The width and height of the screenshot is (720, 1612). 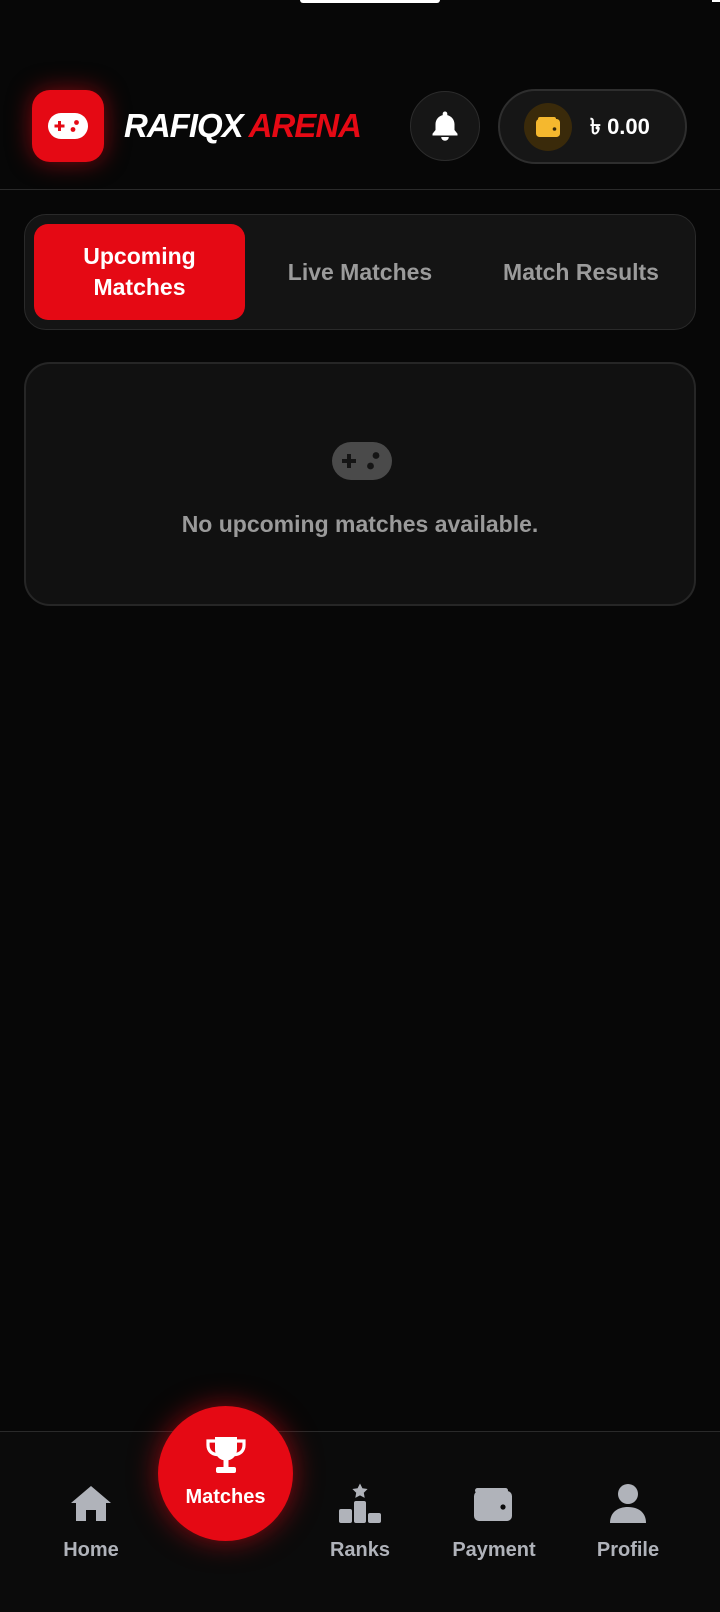 What do you see at coordinates (225, 1455) in the screenshot?
I see `trophy-icon` at bounding box center [225, 1455].